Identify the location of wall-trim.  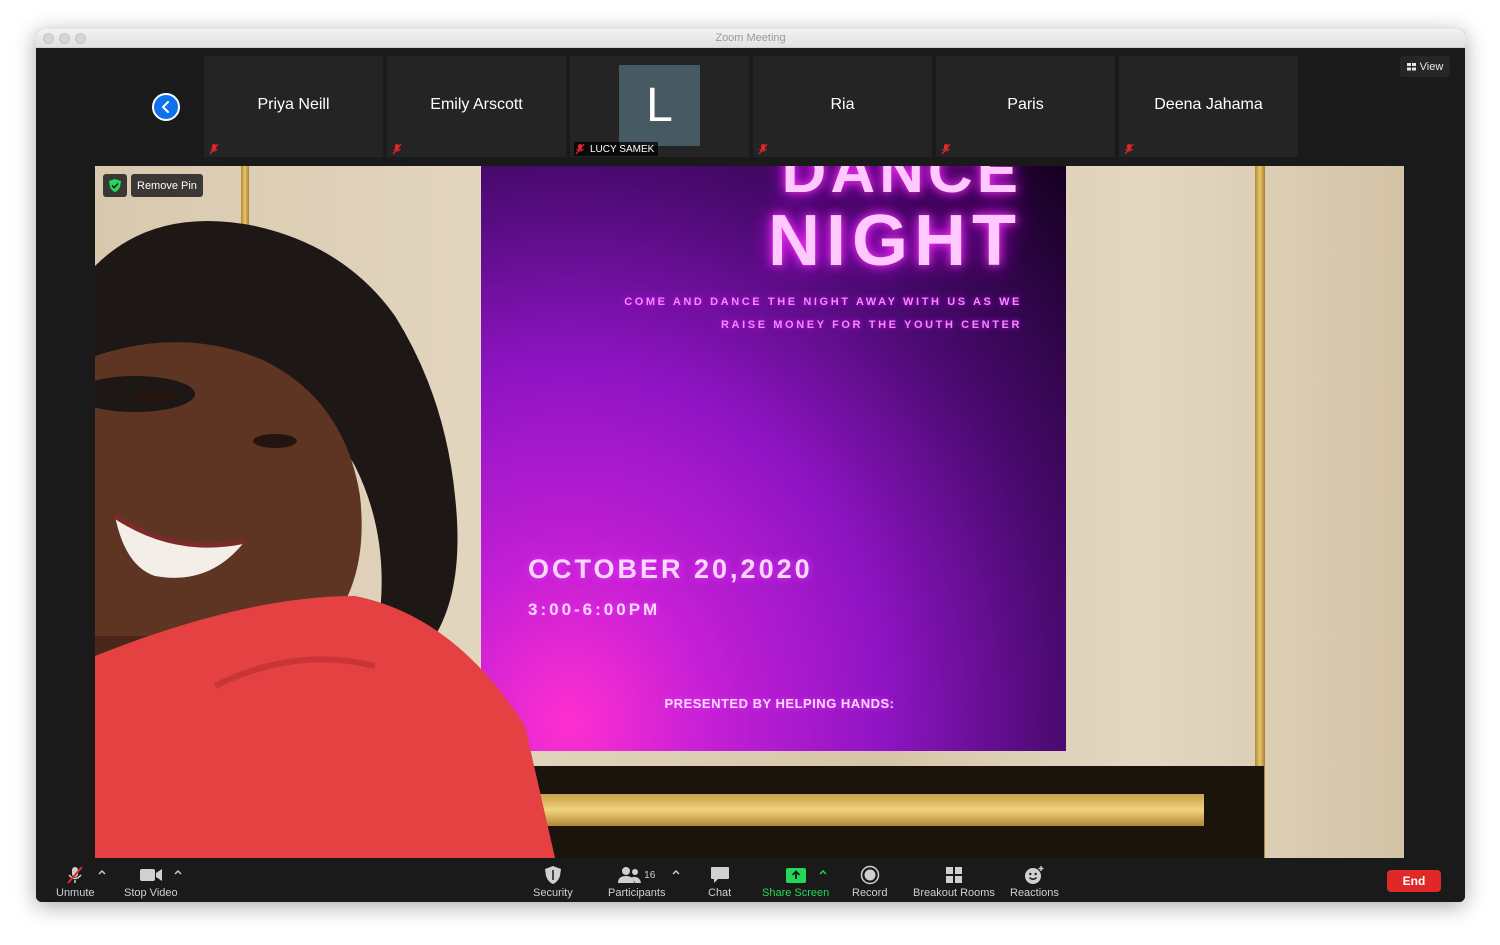
(1260, 512).